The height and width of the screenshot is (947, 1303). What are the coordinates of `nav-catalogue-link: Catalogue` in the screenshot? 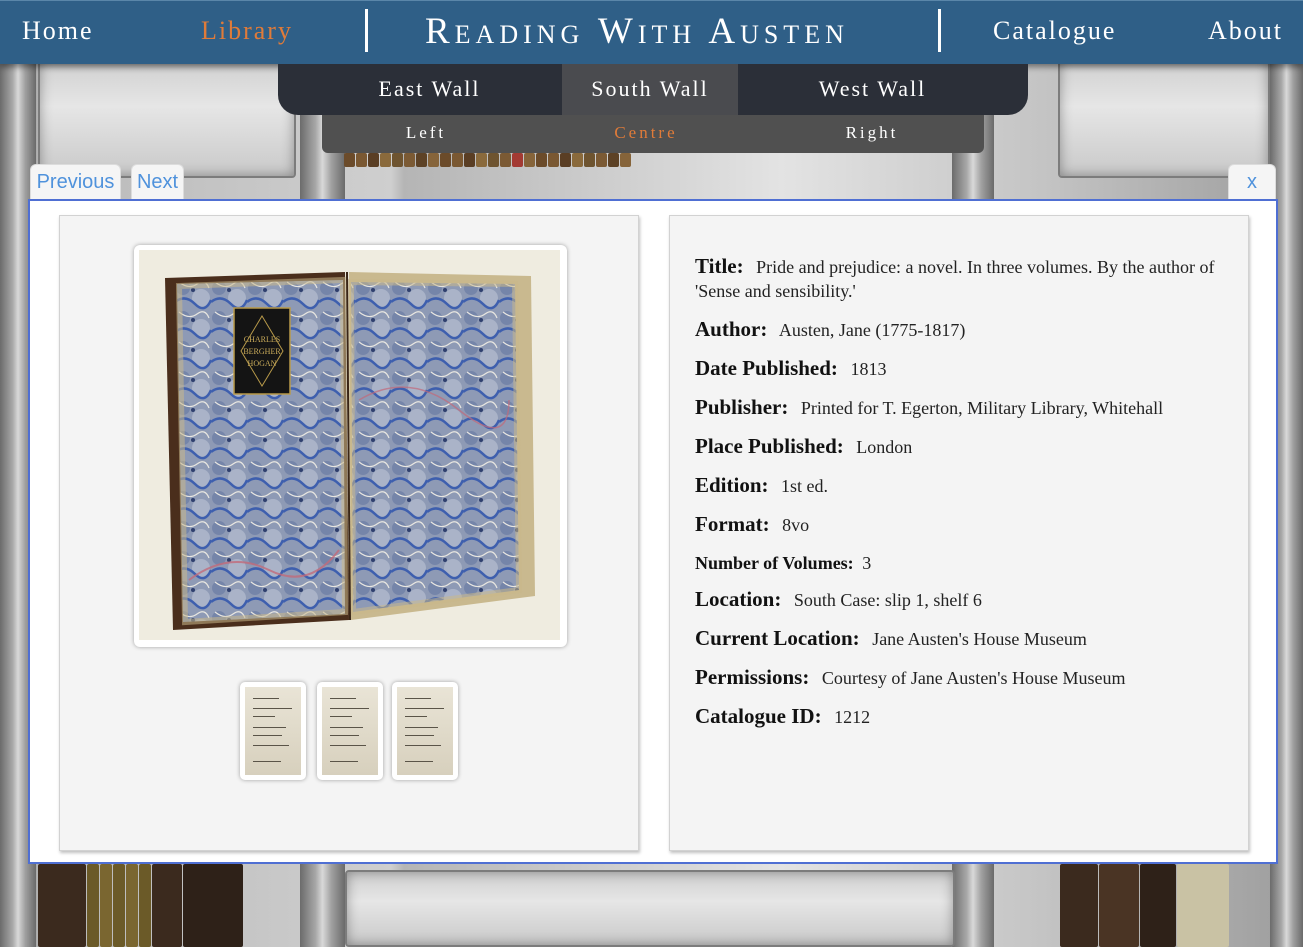 It's located at (1054, 31).